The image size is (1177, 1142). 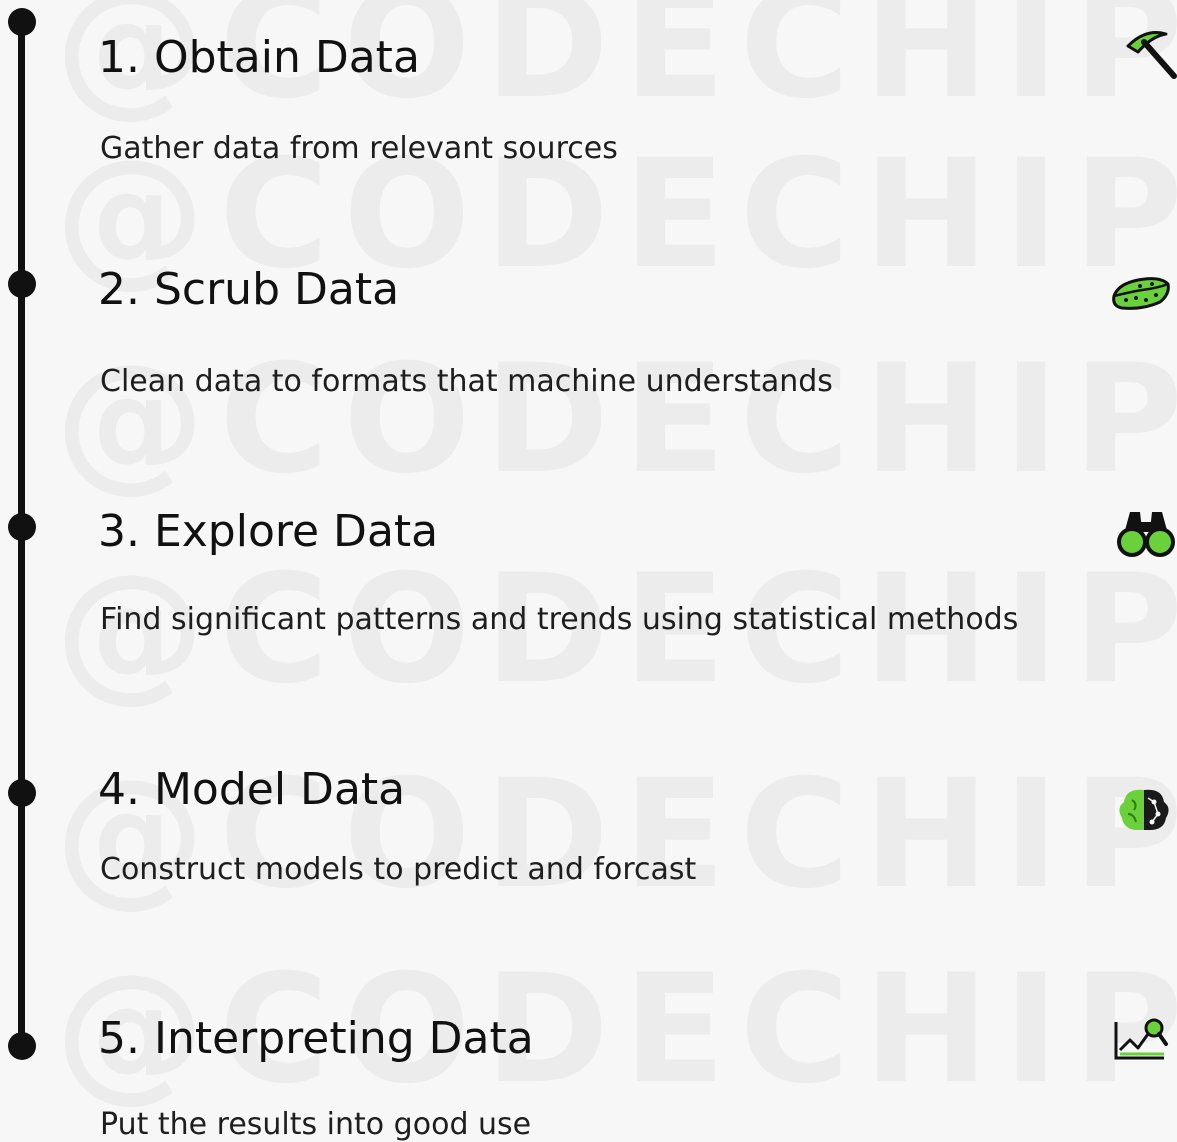 What do you see at coordinates (398, 869) in the screenshot?
I see `step-description: Construct models to predict and forcast` at bounding box center [398, 869].